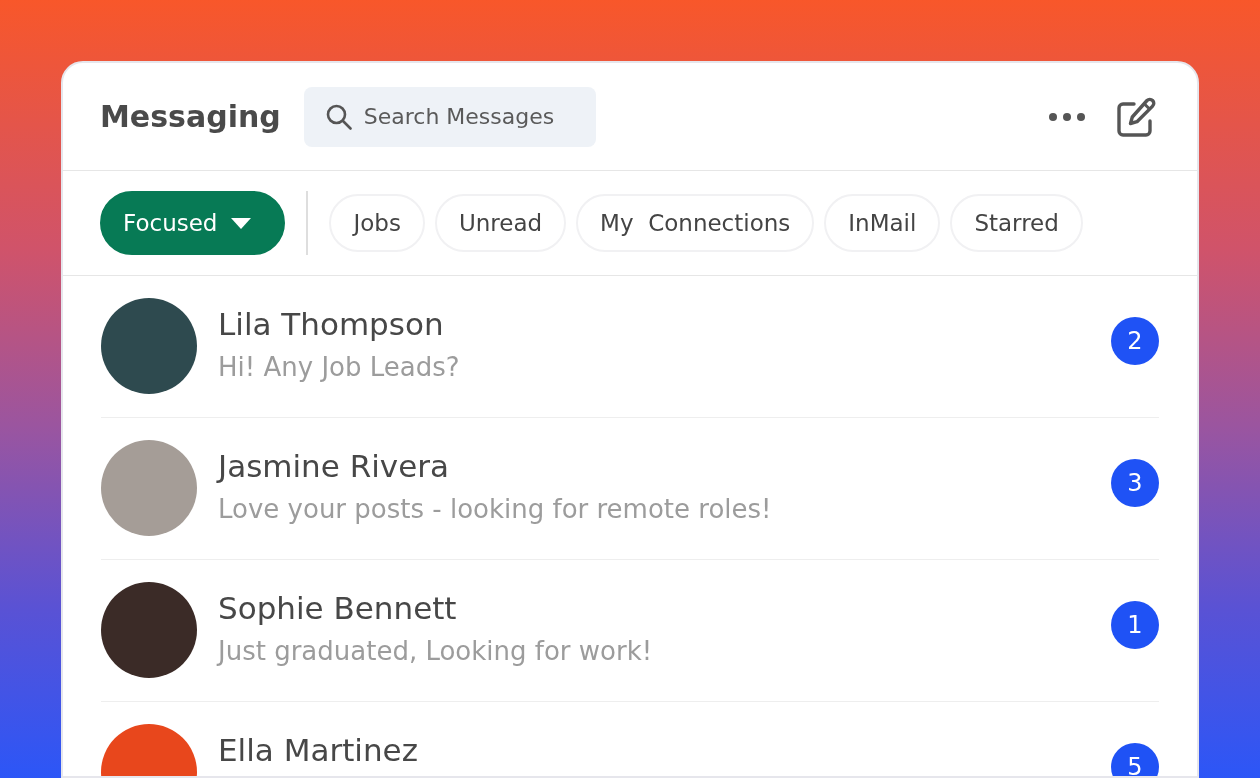 The height and width of the screenshot is (778, 1260). Describe the element at coordinates (1137, 116) in the screenshot. I see `edit-icon` at that location.